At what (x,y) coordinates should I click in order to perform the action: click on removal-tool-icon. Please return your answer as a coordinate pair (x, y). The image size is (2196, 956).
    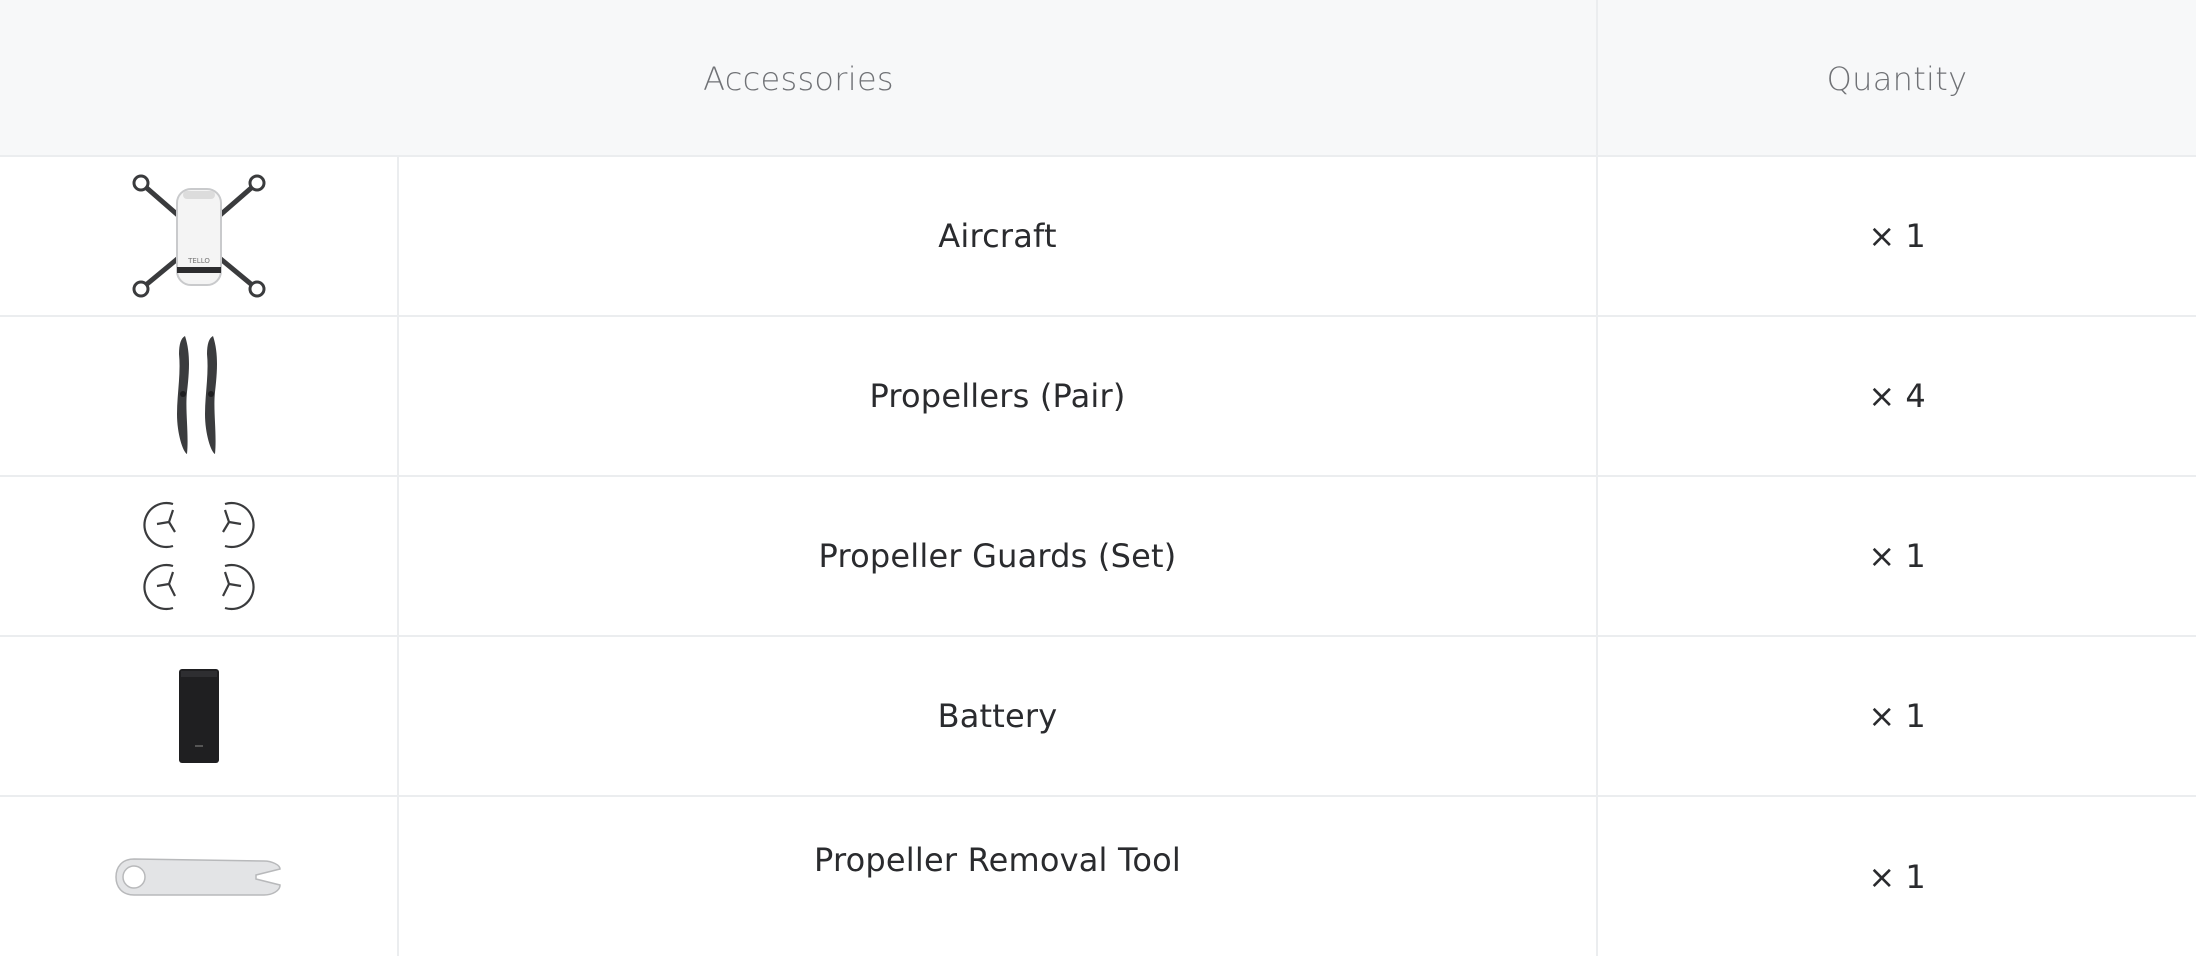
    Looking at the image, I should click on (198, 876).